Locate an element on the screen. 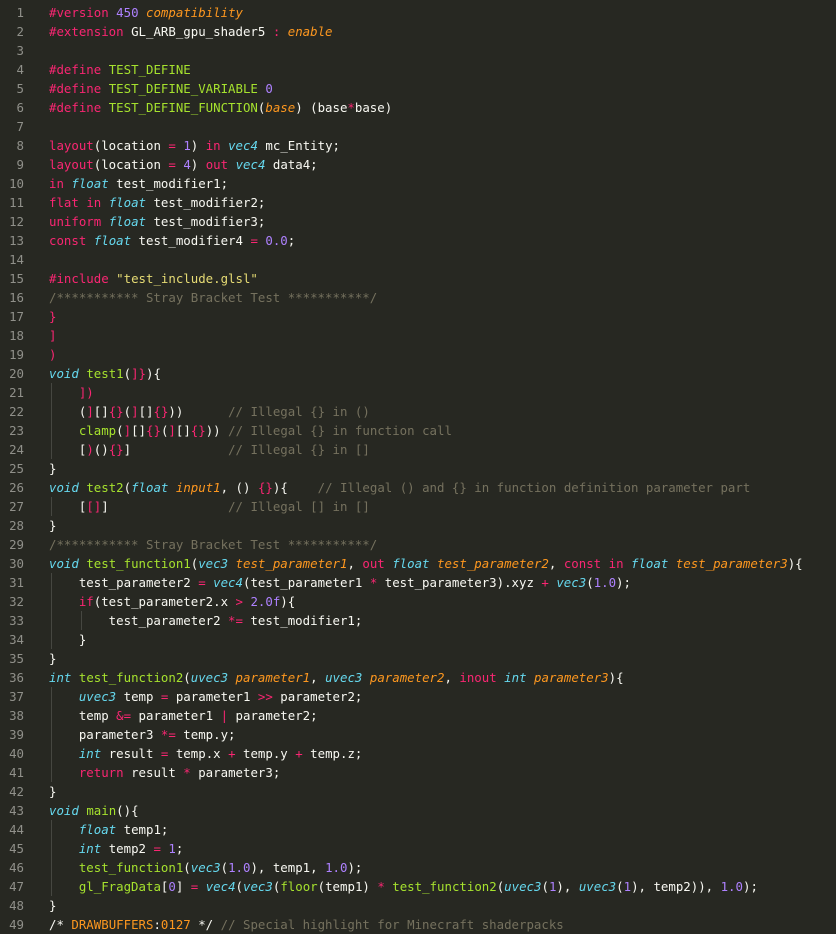 Image resolution: width=836 pixels, height=934 pixels. code-line: 20 void test1(]}){ is located at coordinates (418, 373).